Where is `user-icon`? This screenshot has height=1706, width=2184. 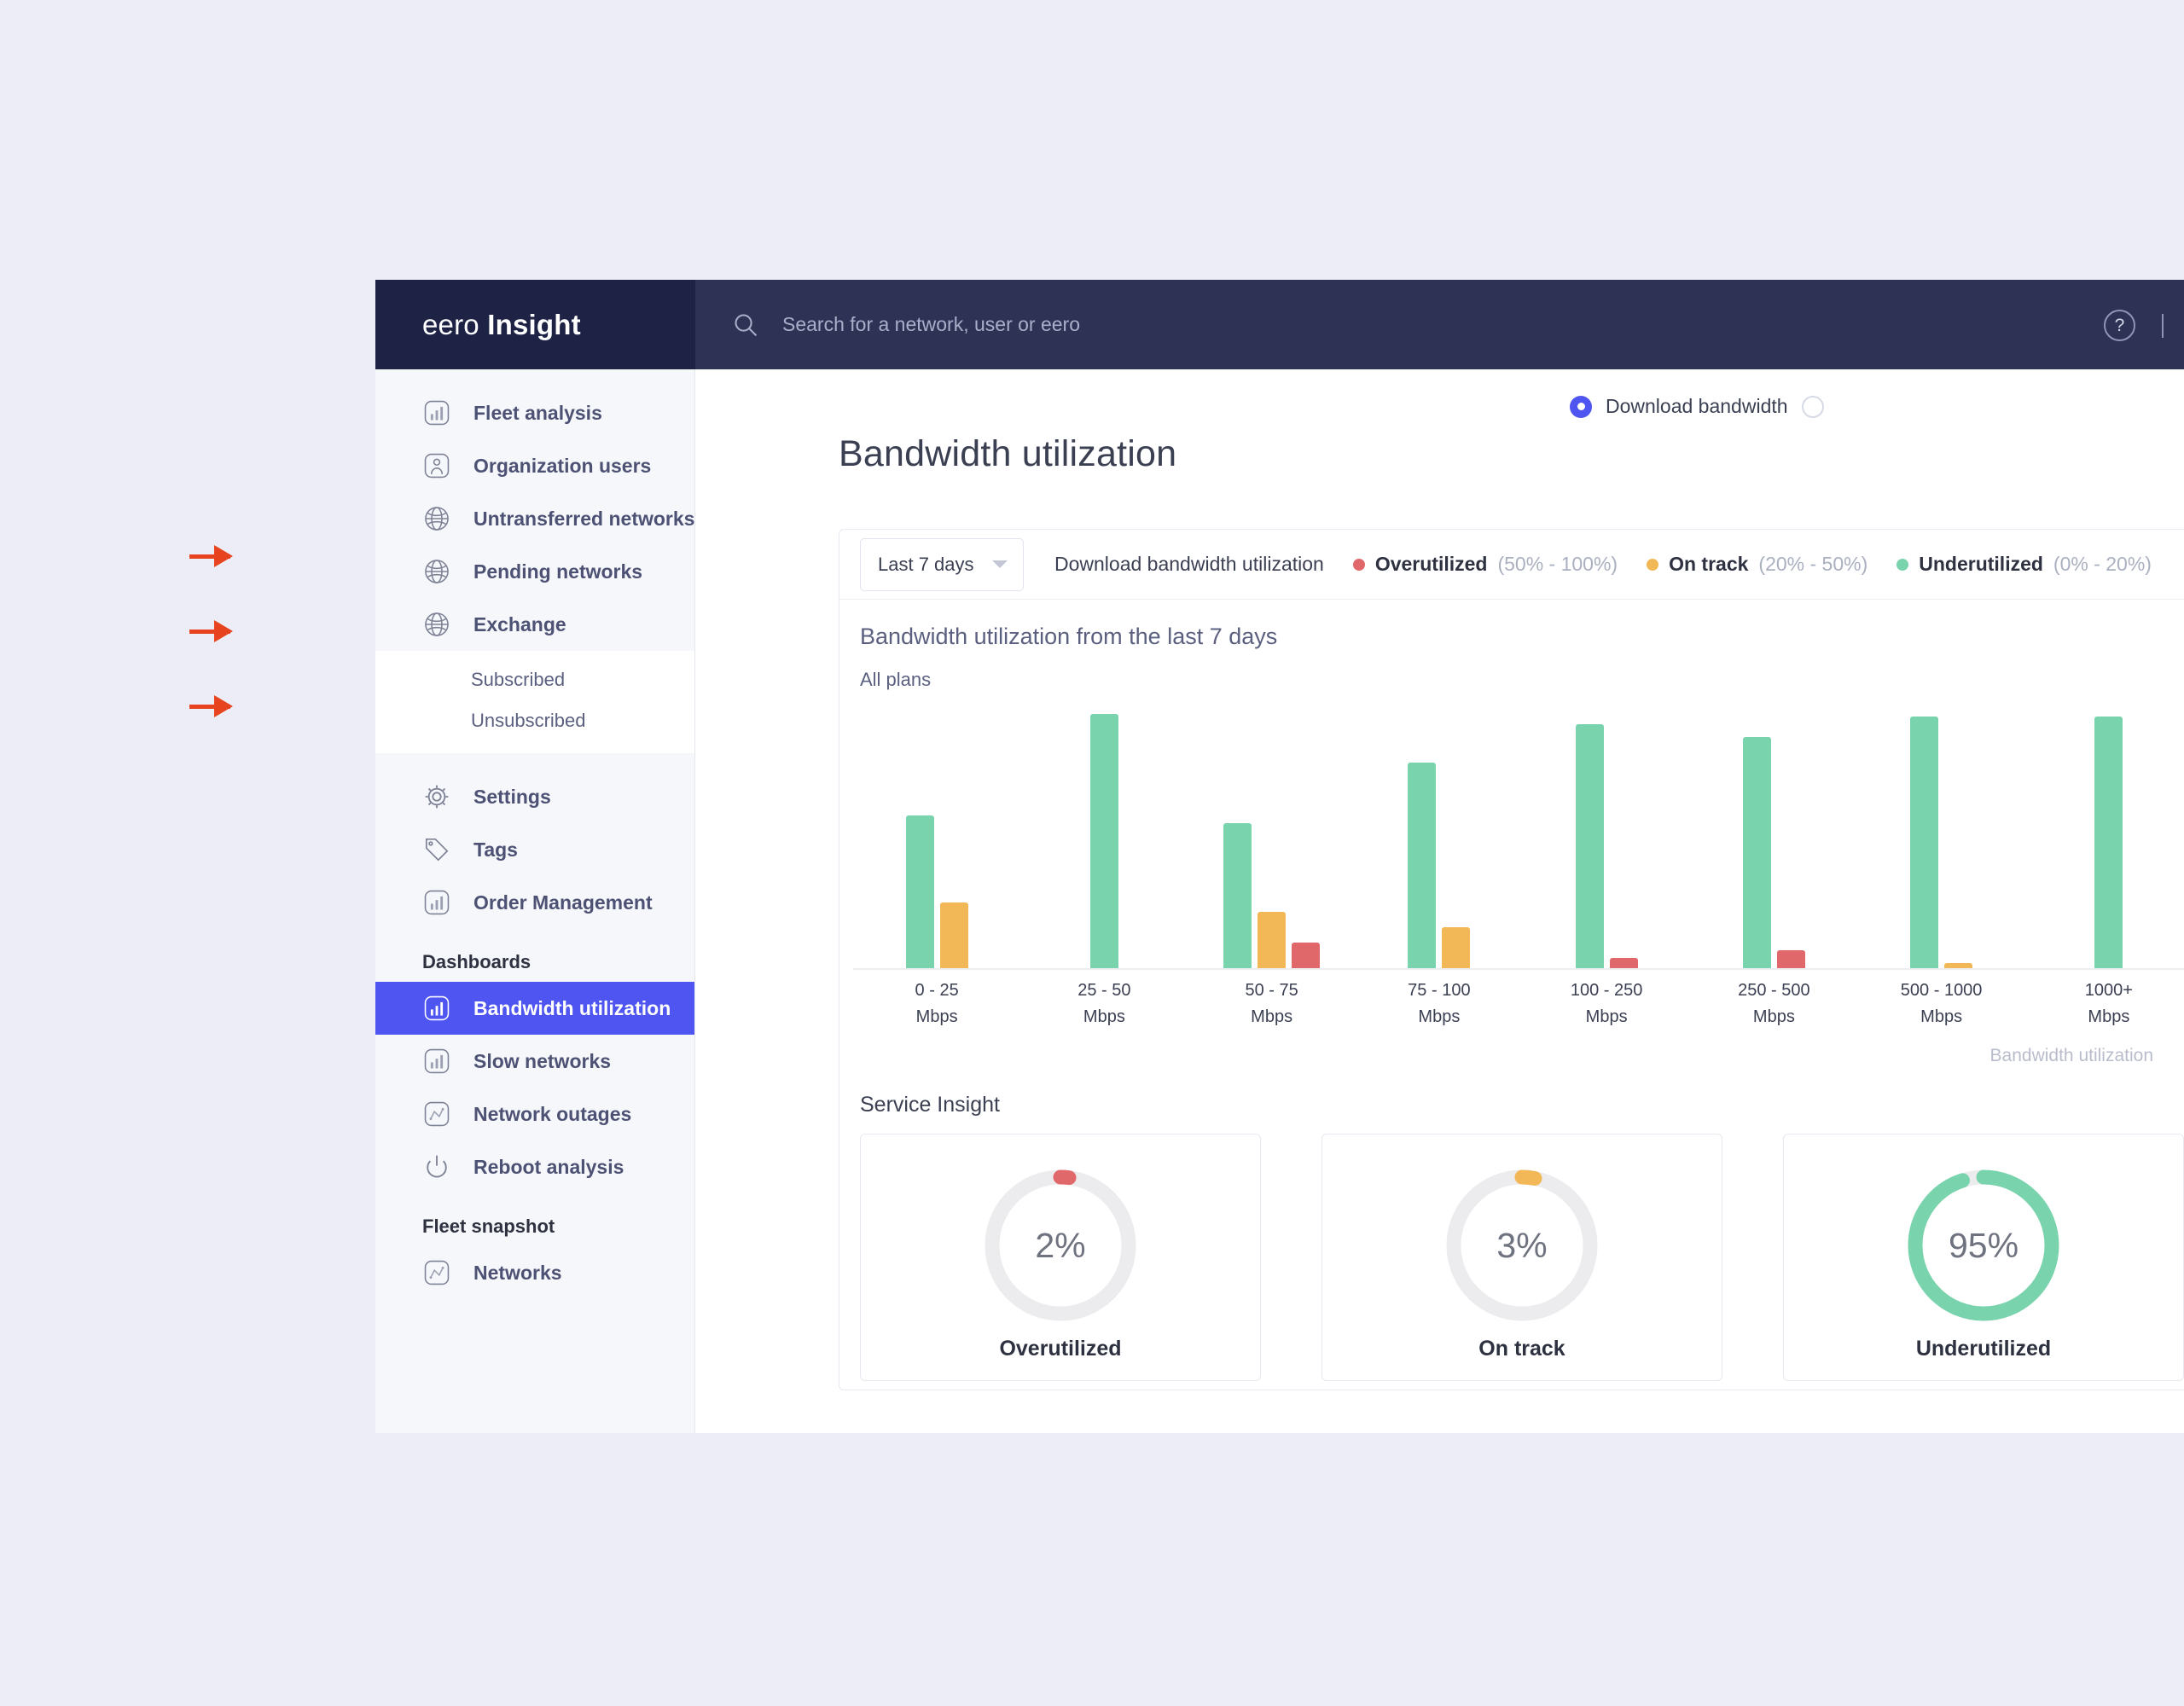
user-icon is located at coordinates (436, 465).